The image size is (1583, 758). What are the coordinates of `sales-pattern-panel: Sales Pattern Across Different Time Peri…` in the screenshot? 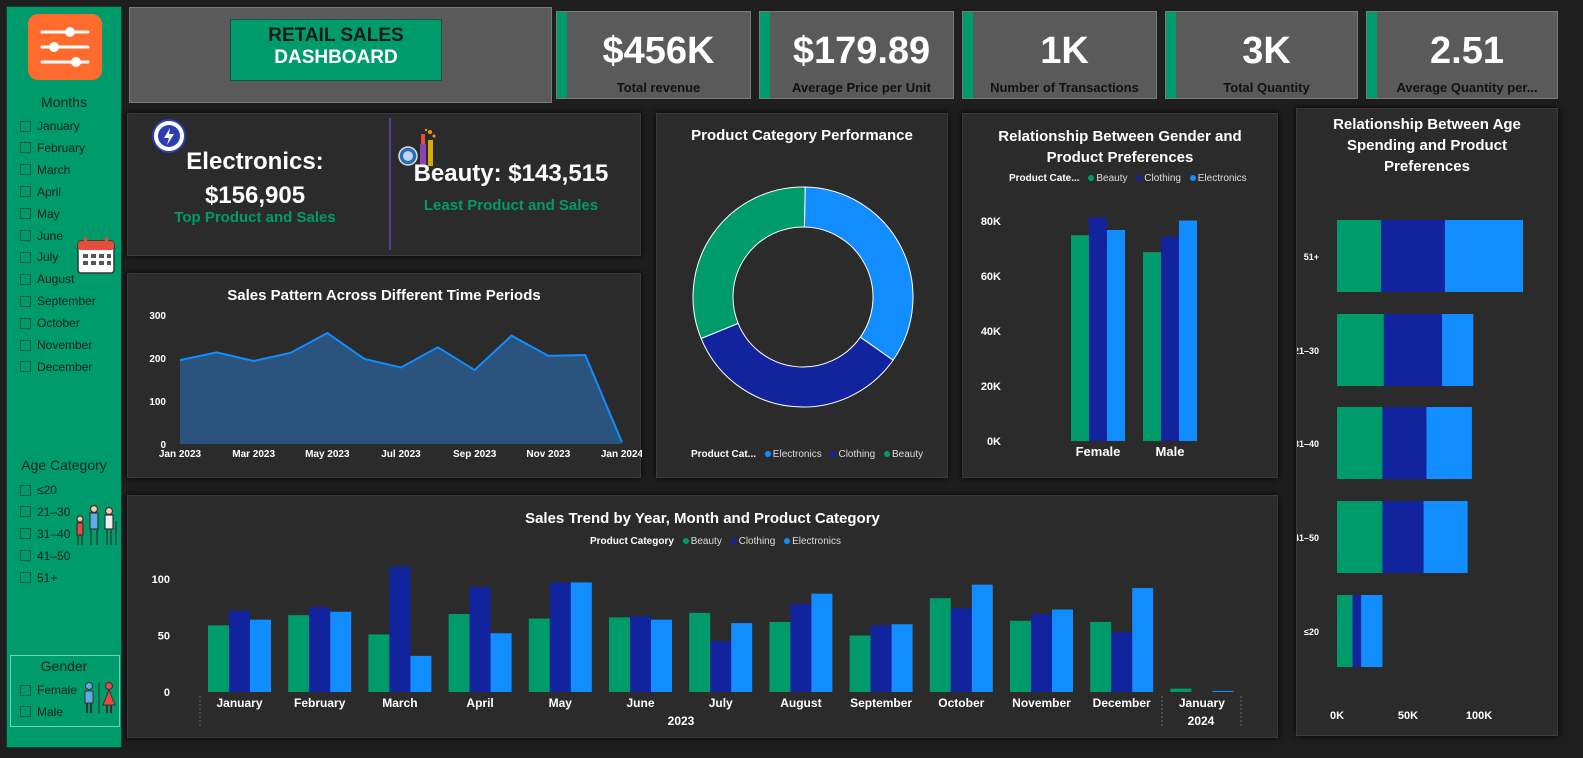 It's located at (384, 375).